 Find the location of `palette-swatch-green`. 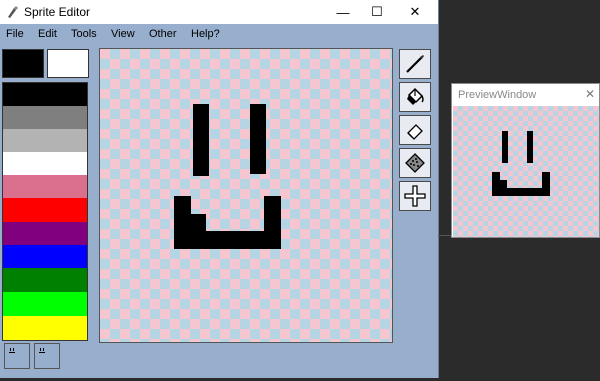

palette-swatch-green is located at coordinates (45, 280).